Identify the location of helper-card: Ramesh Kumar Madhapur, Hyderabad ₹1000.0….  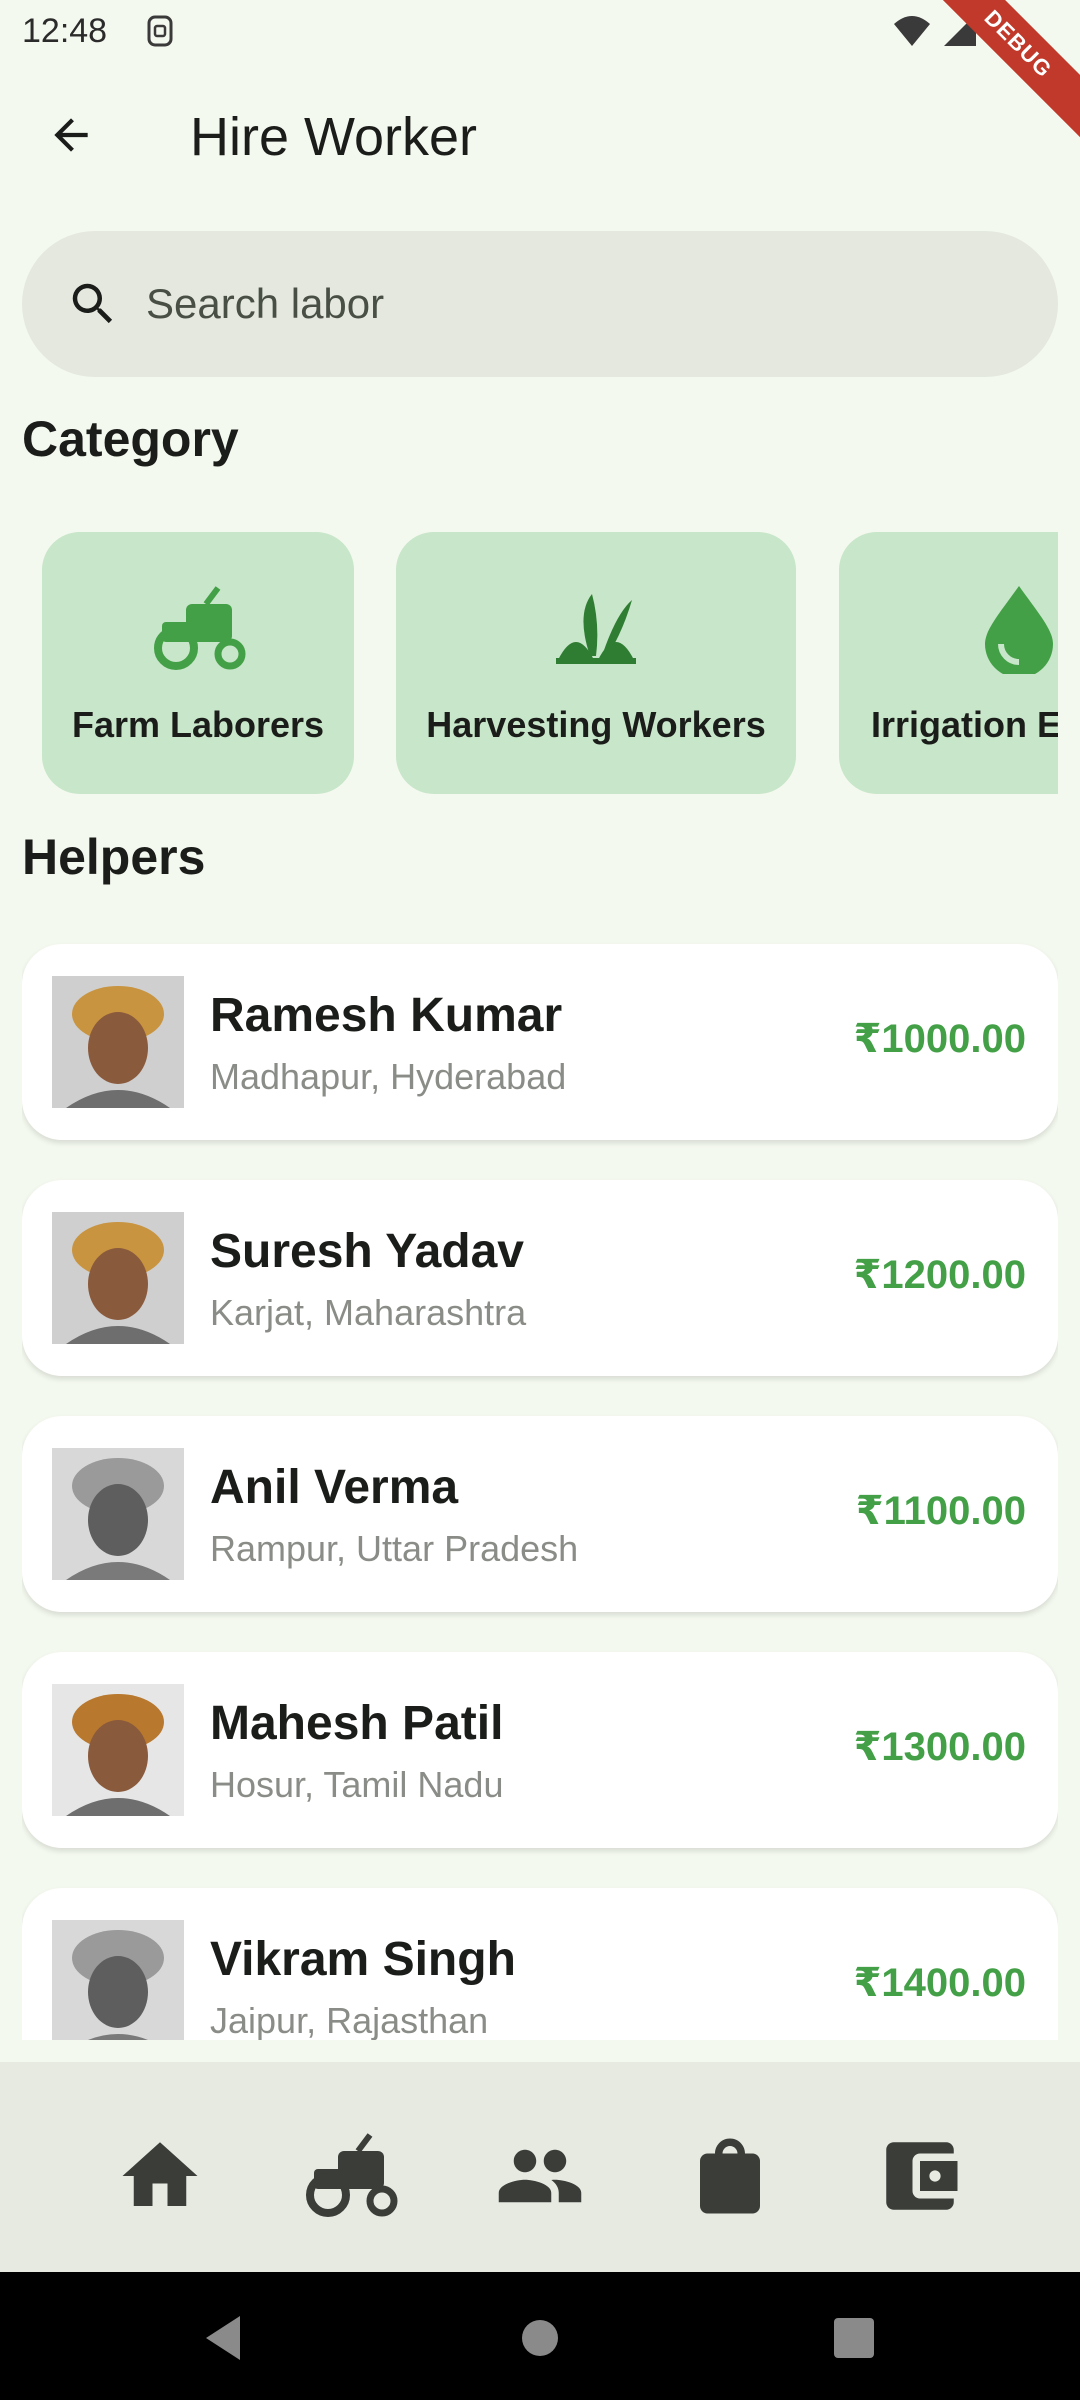
(540, 1042).